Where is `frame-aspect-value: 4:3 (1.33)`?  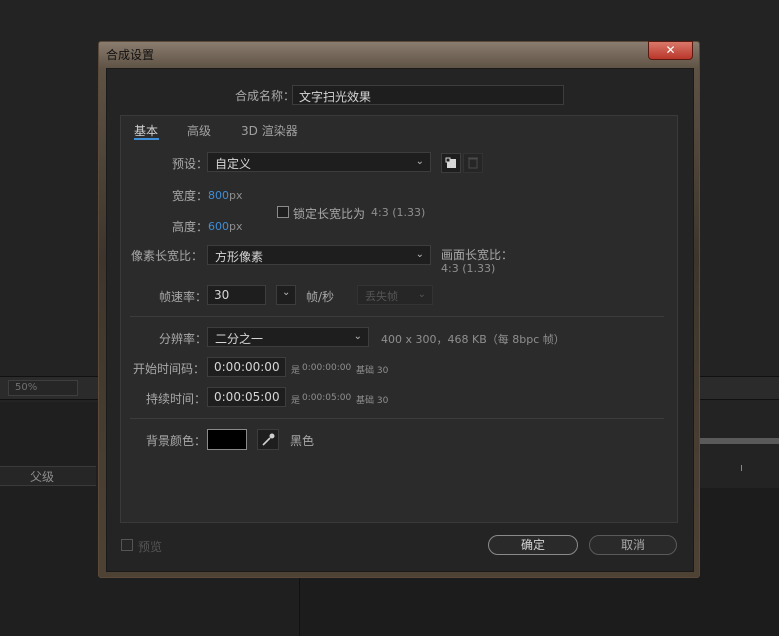 frame-aspect-value: 4:3 (1.33) is located at coordinates (468, 268).